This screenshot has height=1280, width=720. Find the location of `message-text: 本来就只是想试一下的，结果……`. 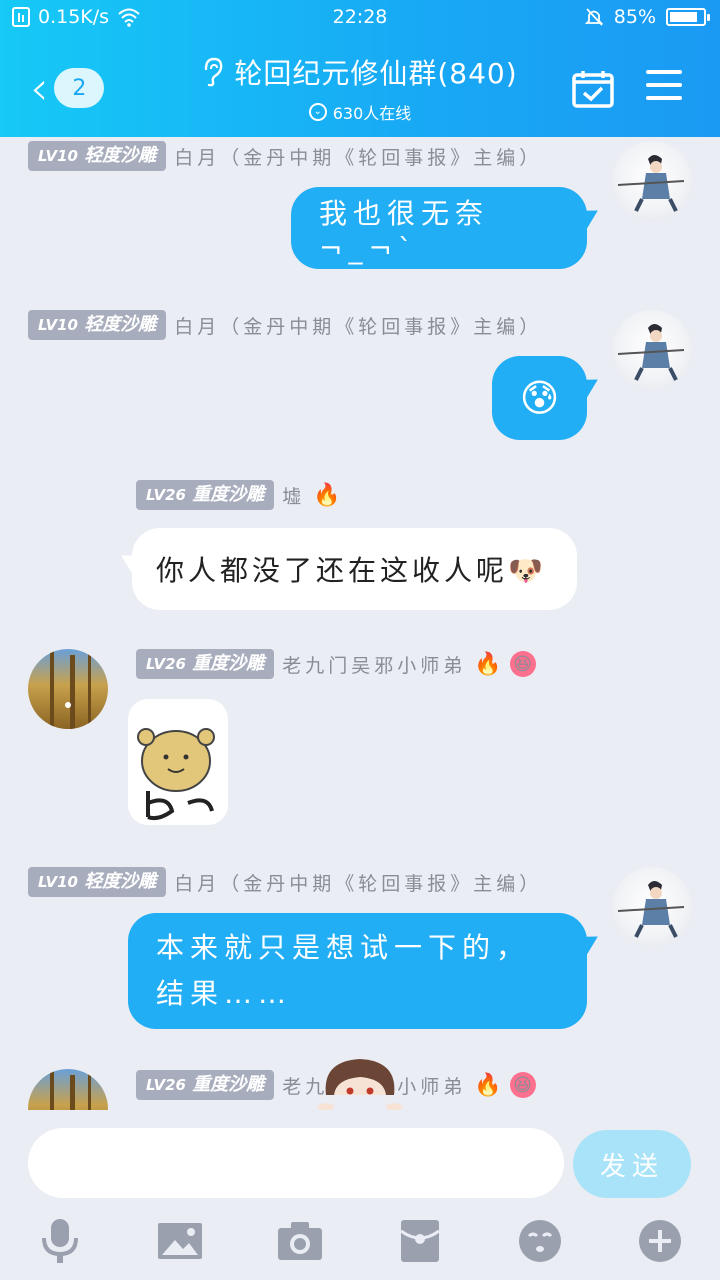

message-text: 本来就只是想试一下的，结果…… is located at coordinates (343, 970).